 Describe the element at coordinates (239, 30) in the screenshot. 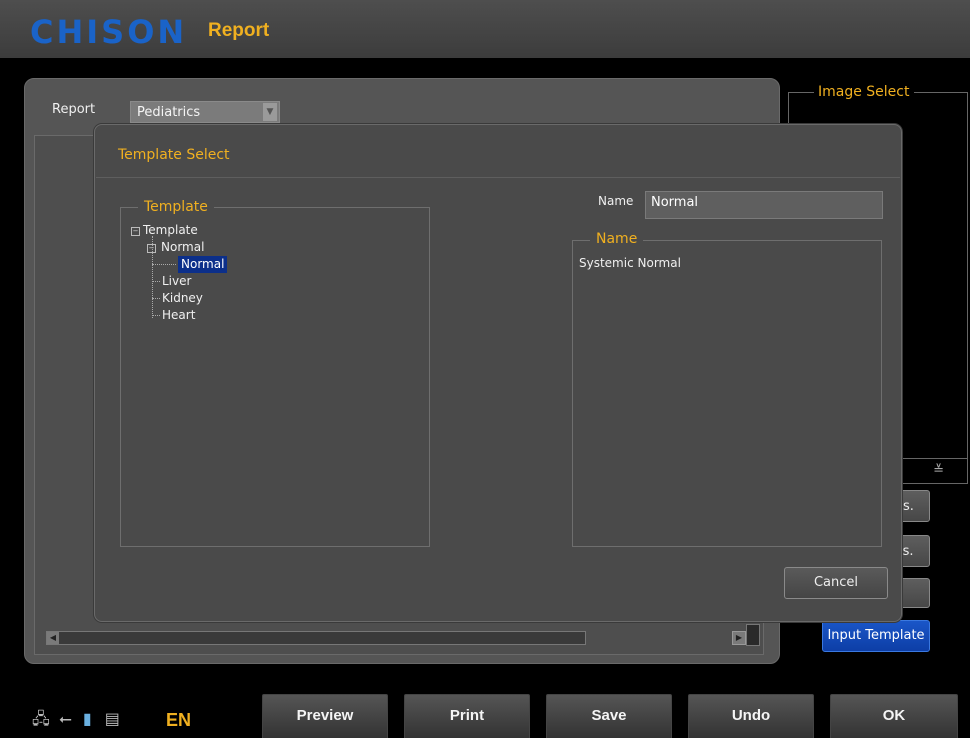

I see `page-title: Report` at that location.